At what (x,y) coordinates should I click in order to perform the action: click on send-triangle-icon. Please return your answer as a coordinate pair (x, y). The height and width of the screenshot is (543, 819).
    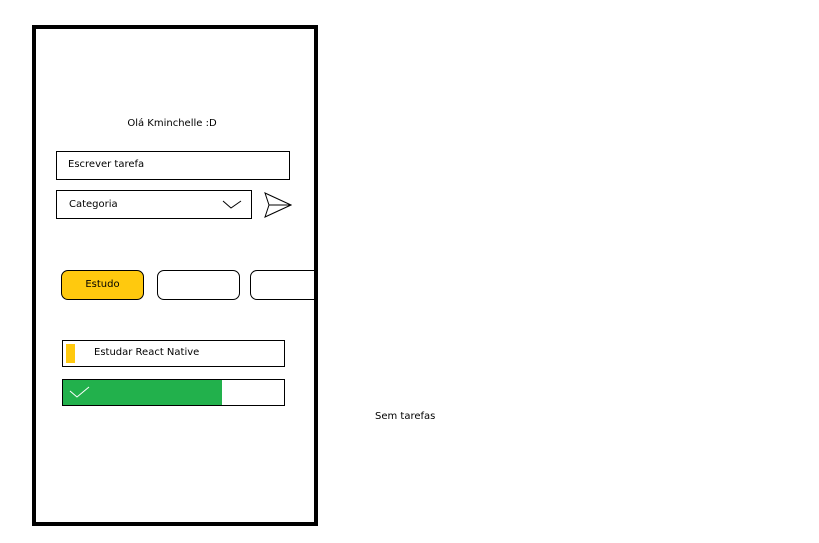
    Looking at the image, I should click on (278, 205).